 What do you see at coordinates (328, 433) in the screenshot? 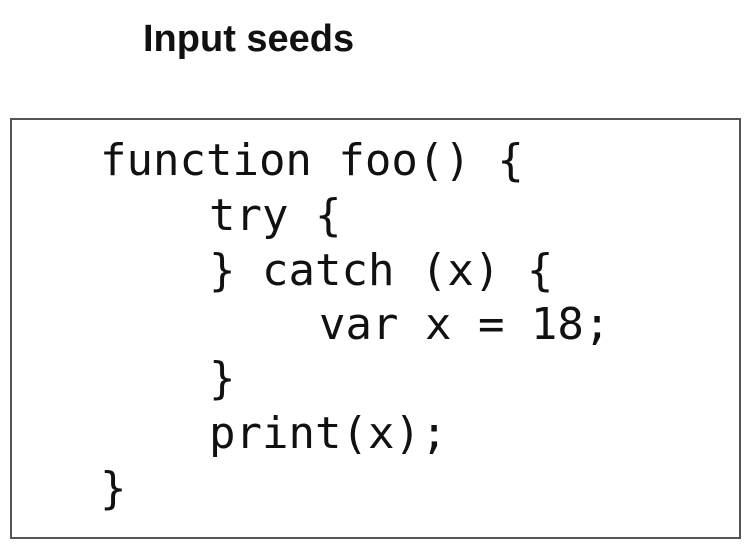
I see `code-line-6: print(x);` at bounding box center [328, 433].